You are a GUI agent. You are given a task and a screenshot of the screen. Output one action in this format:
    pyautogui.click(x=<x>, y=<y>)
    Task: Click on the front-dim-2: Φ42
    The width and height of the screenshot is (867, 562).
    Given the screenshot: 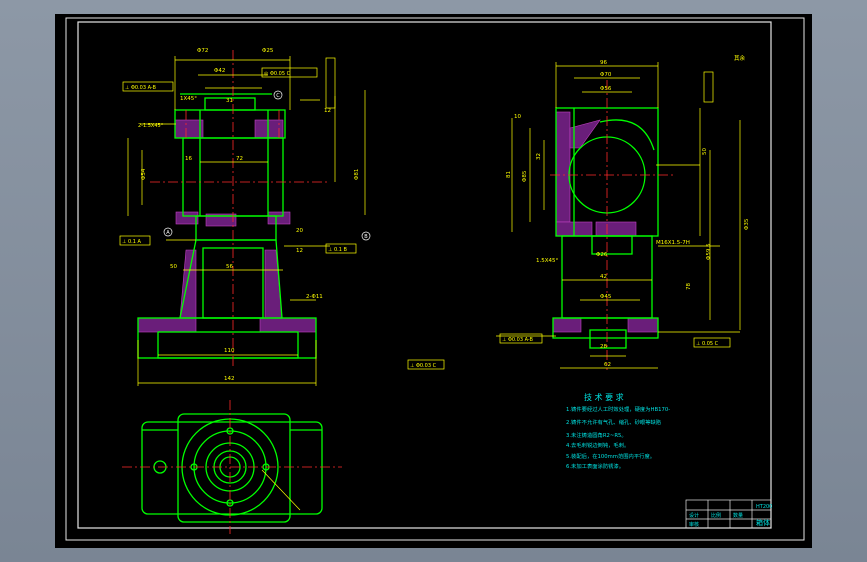 What is the action you would take?
    pyautogui.click(x=219, y=71)
    